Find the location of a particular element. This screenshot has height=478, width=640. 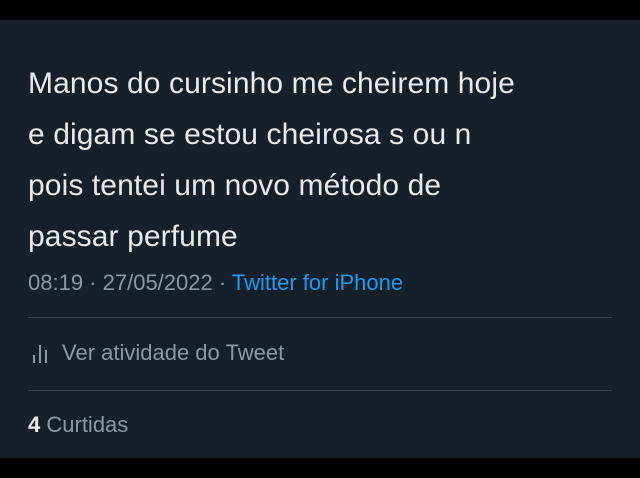

tweet-time: 08:19 is located at coordinates (55, 282).